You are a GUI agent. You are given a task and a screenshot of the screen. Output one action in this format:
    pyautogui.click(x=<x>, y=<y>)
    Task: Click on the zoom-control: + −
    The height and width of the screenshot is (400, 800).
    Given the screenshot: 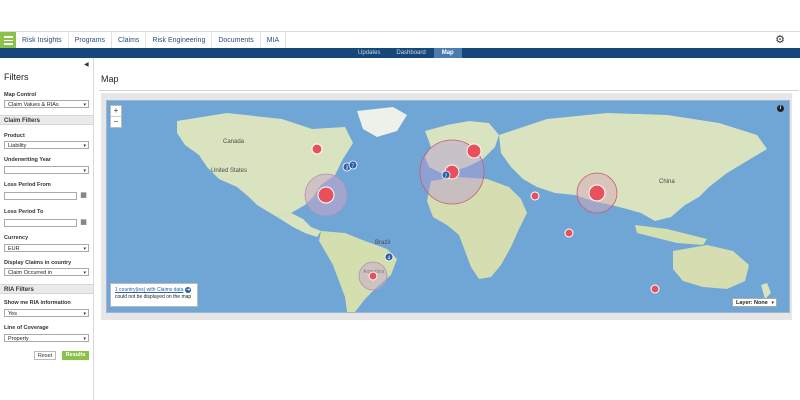 What is the action you would take?
    pyautogui.click(x=116, y=116)
    